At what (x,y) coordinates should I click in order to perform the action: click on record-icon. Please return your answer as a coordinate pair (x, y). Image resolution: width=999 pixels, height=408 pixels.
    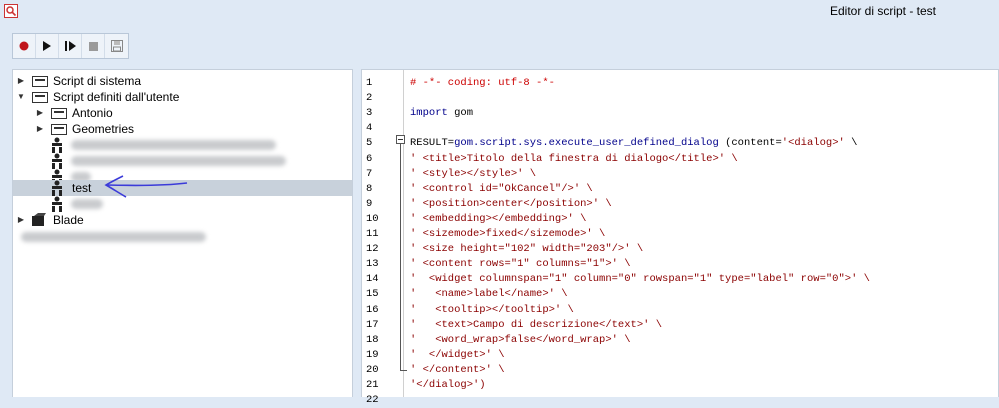
    Looking at the image, I should click on (24, 46).